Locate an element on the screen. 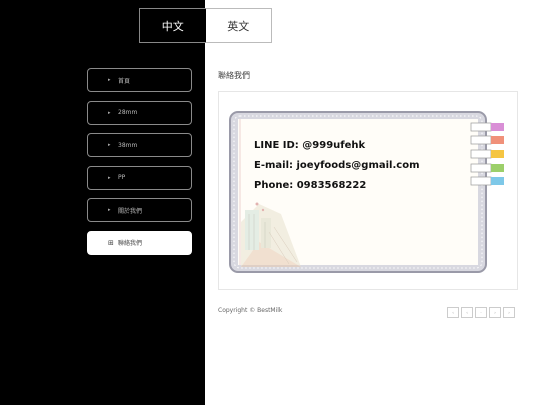 The width and height of the screenshot is (540, 405). pager-prev-button: ‹ is located at coordinates (467, 312).